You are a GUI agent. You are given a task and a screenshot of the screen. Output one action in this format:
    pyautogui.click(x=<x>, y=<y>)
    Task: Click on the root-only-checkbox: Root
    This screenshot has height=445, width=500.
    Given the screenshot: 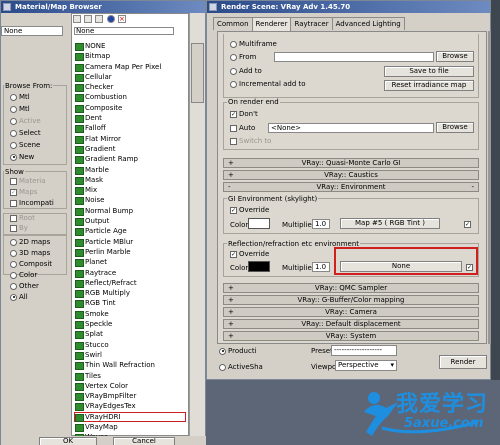 What is the action you would take?
    pyautogui.click(x=22, y=218)
    